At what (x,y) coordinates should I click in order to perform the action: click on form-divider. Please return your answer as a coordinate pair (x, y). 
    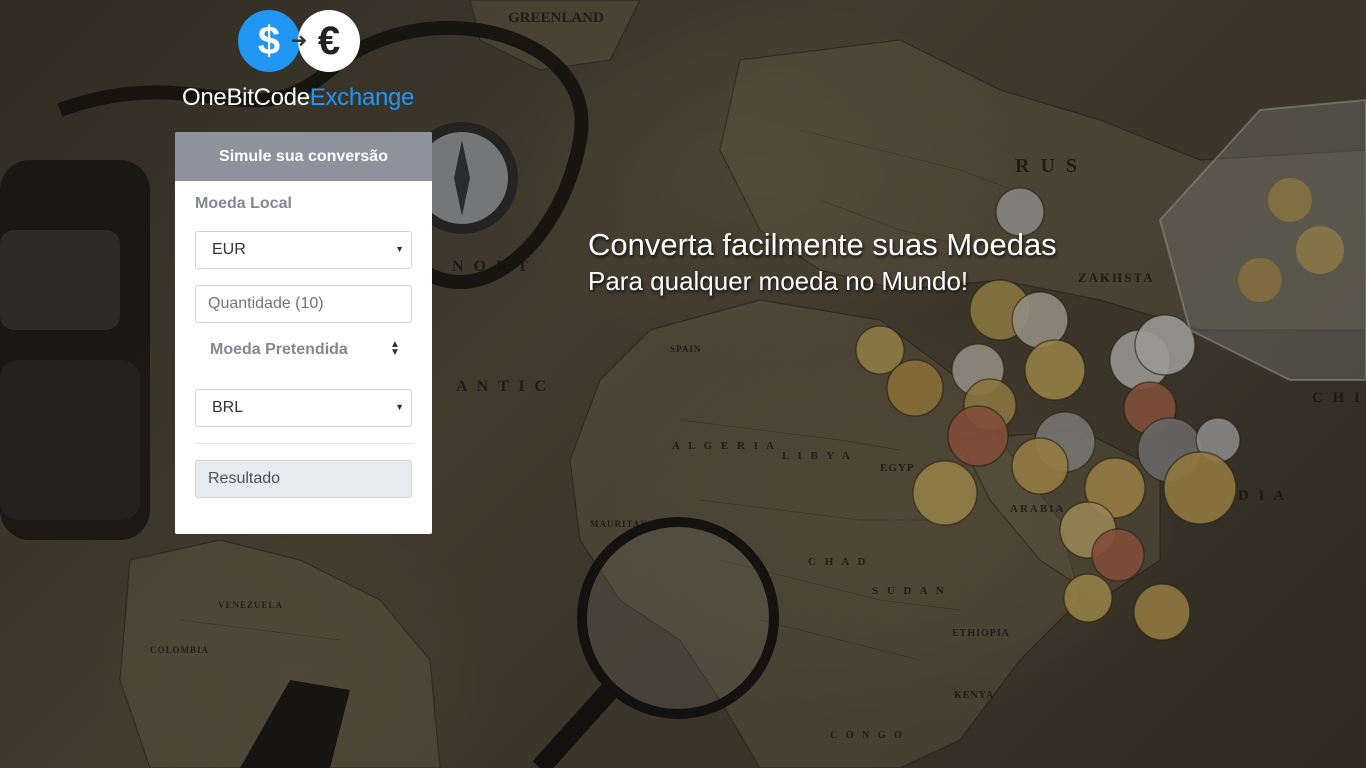
    Looking at the image, I should click on (303, 443).